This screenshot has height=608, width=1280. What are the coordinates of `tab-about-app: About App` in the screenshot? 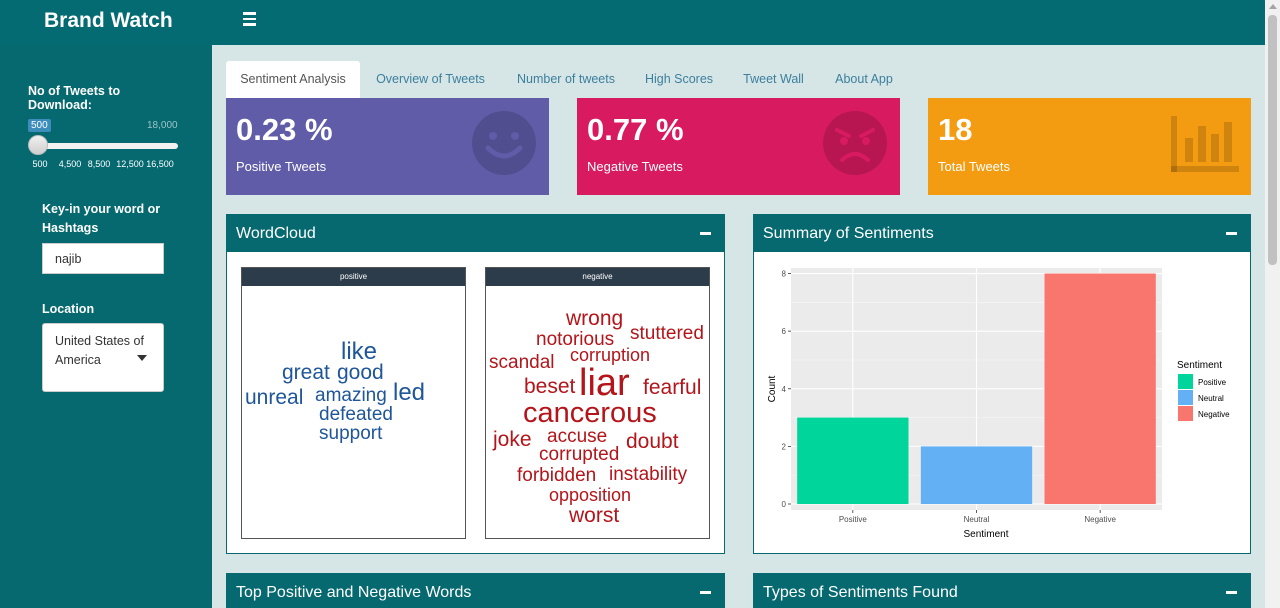 It's located at (864, 79).